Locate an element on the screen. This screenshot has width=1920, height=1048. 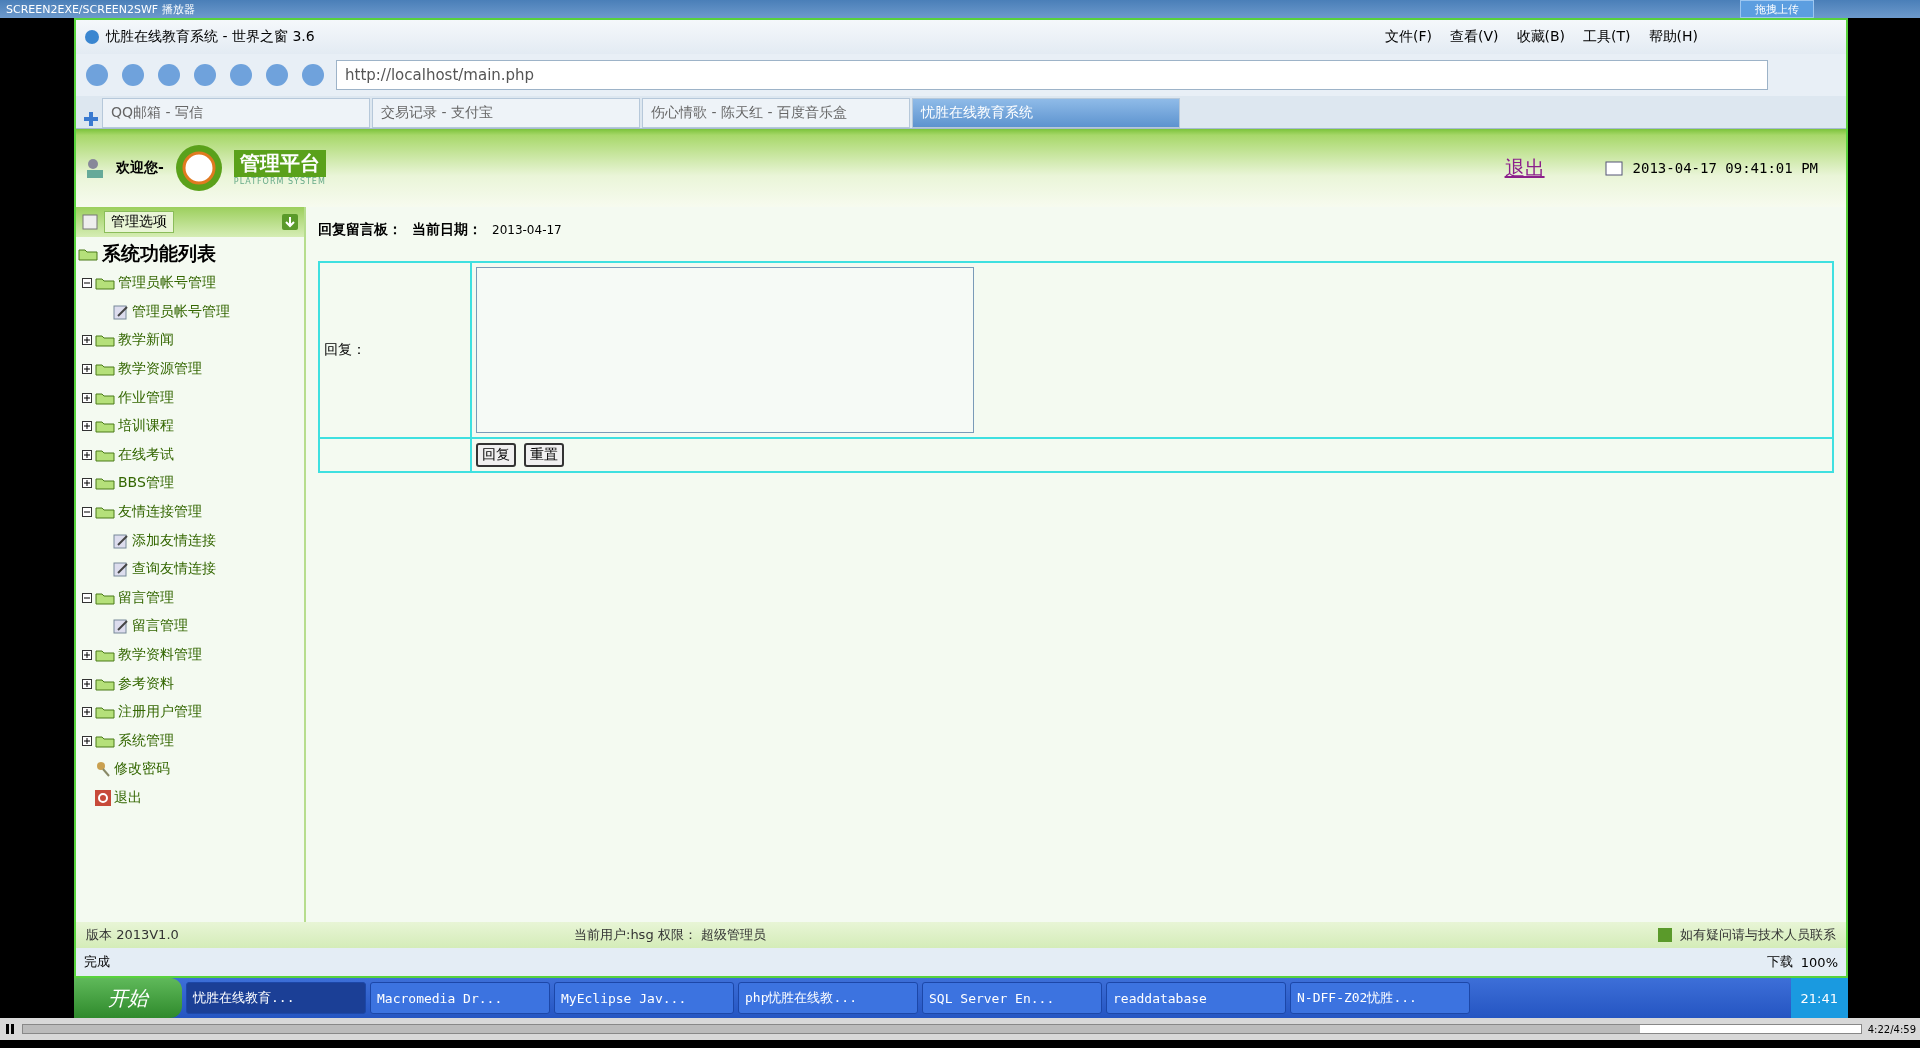
datetime: 2013-04-17 09:41:01 PM is located at coordinates (1725, 168).